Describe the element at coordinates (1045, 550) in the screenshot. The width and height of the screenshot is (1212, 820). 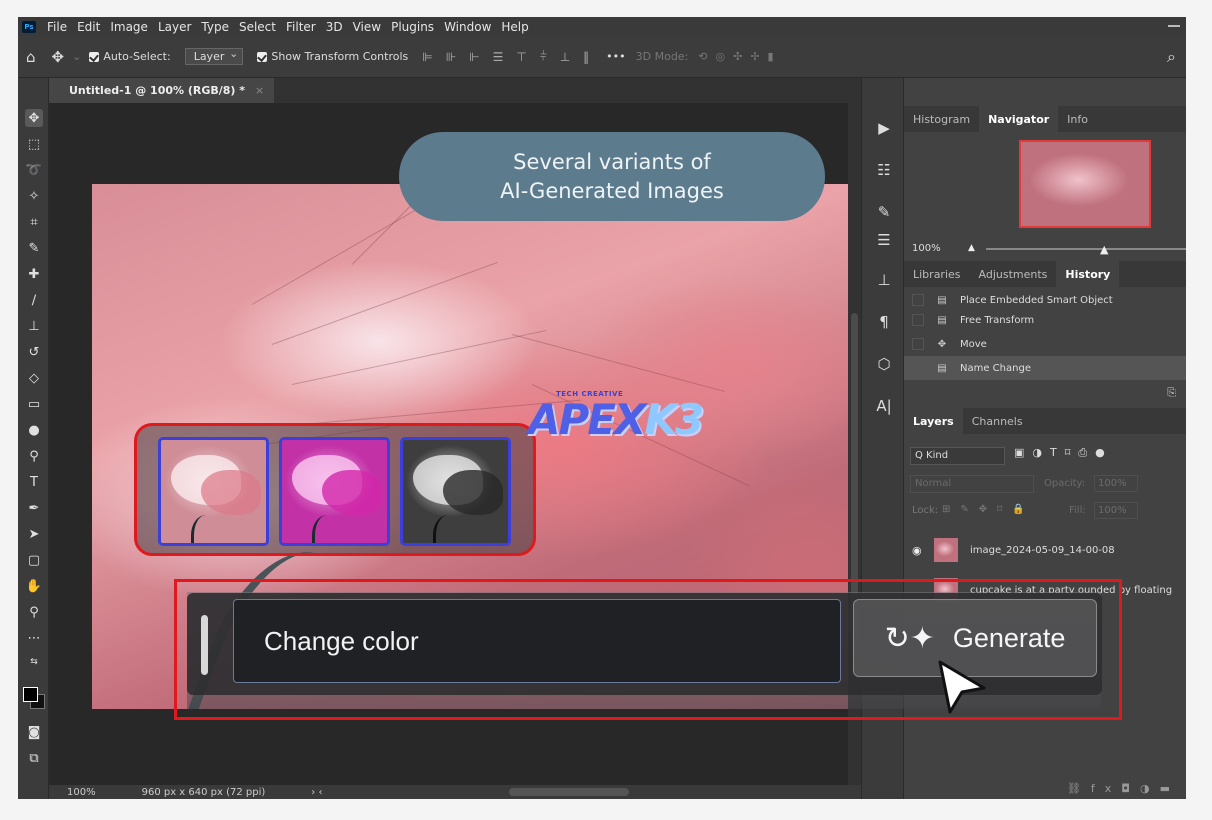
I see `layer-row: ◉ image_2024-05-09_14-00-08` at that location.